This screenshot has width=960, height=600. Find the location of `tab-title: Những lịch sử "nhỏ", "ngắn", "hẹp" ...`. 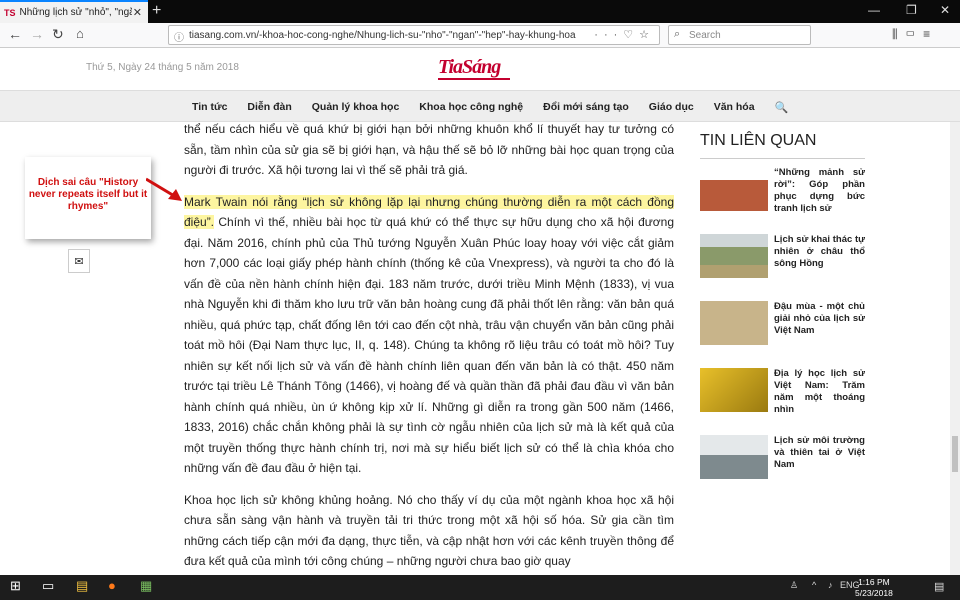

tab-title: Những lịch sử "nhỏ", "ngắn", "hẹp" ... is located at coordinates (75, 12).